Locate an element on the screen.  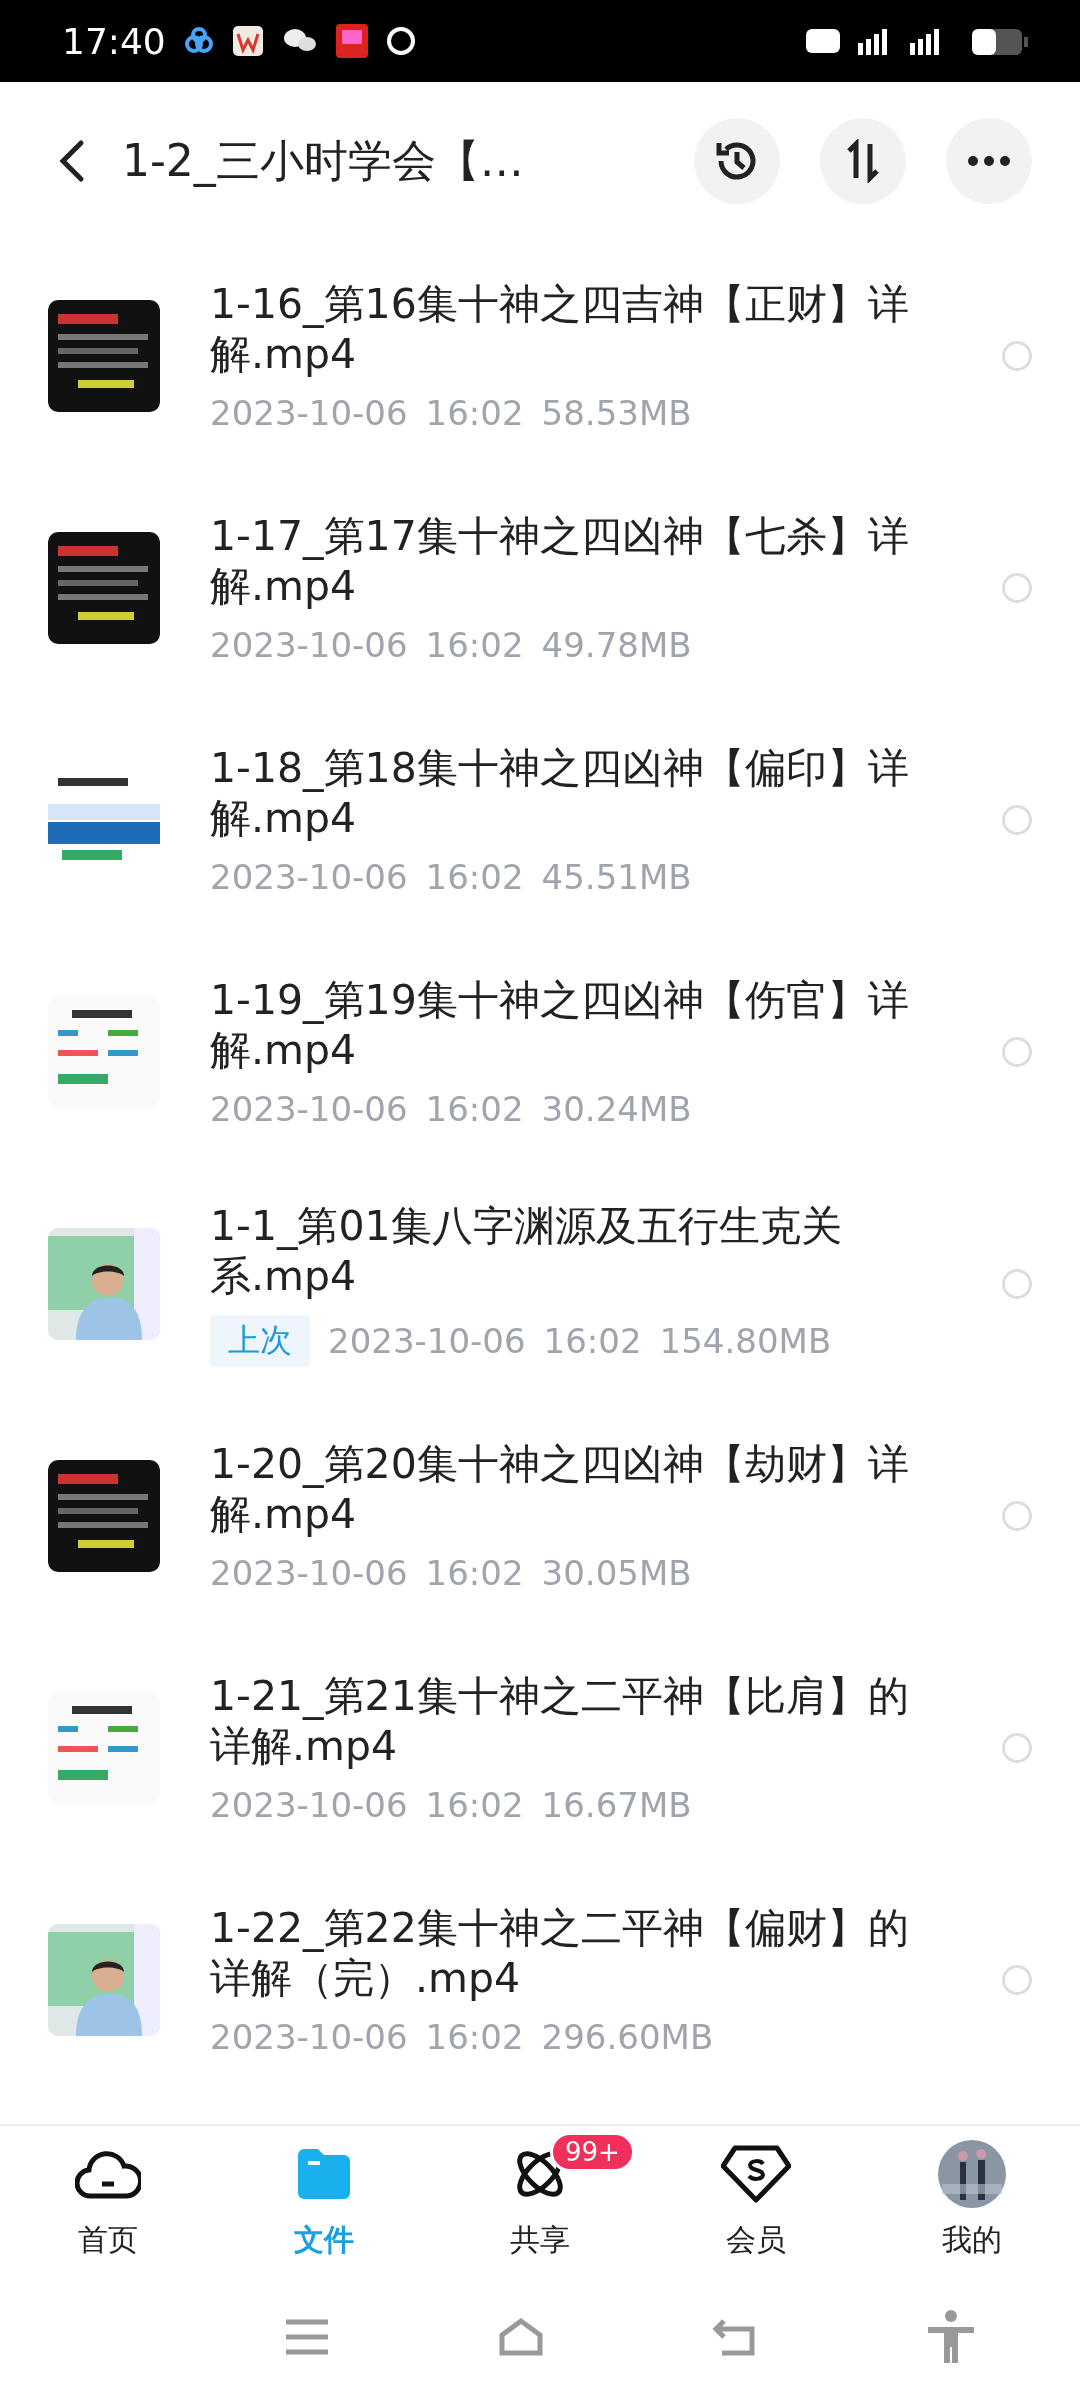
file-name: 1-19_第19集十神之四凶神【伤官】详解.mp4 is located at coordinates (560, 1025).